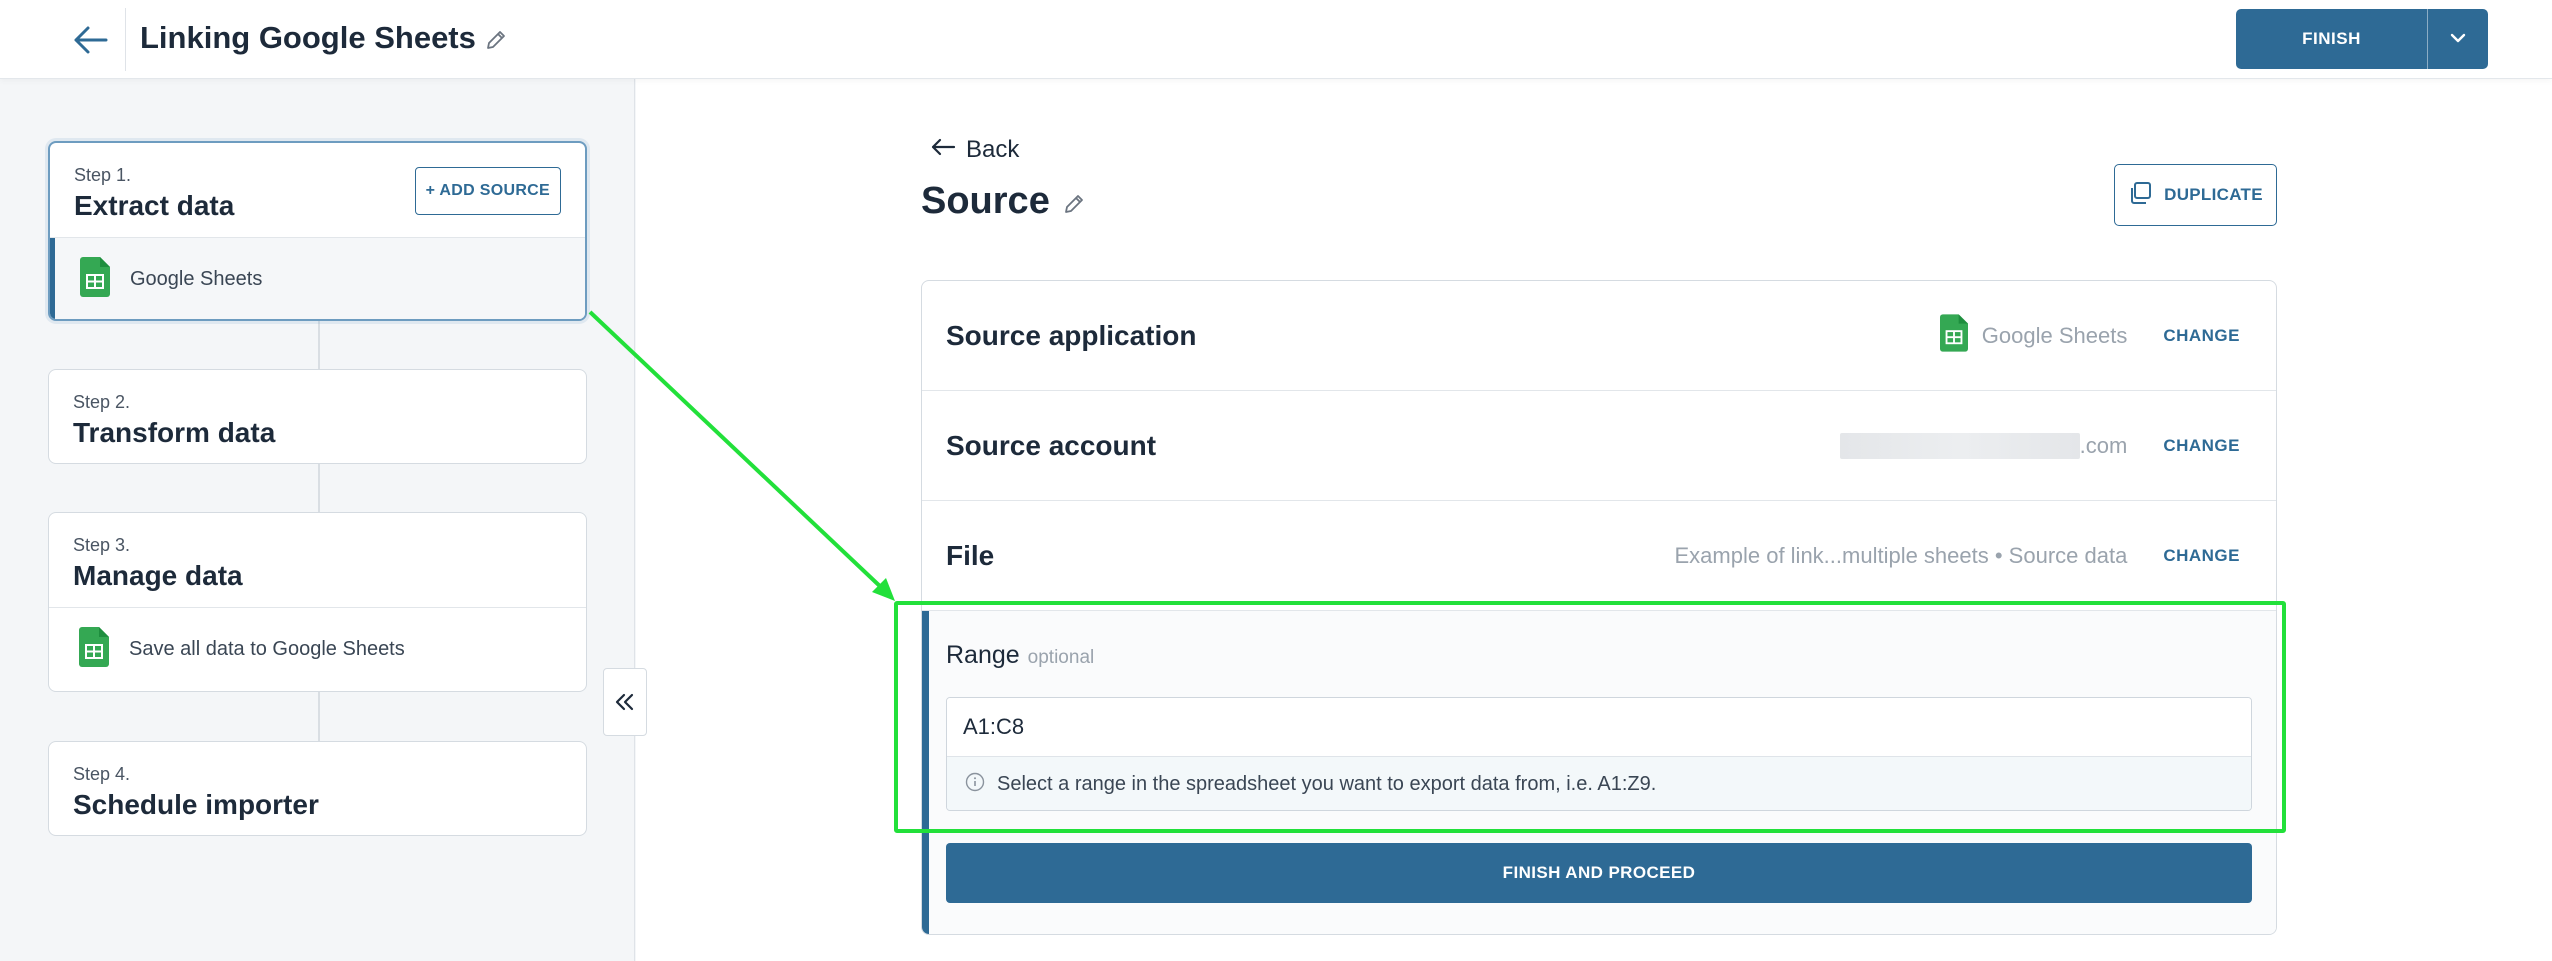  I want to click on redacted-account, so click(1959, 445).